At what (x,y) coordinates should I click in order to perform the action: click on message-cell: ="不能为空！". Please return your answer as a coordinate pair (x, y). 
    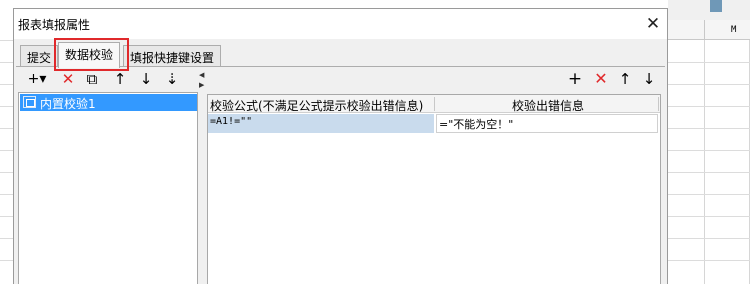
    Looking at the image, I should click on (547, 123).